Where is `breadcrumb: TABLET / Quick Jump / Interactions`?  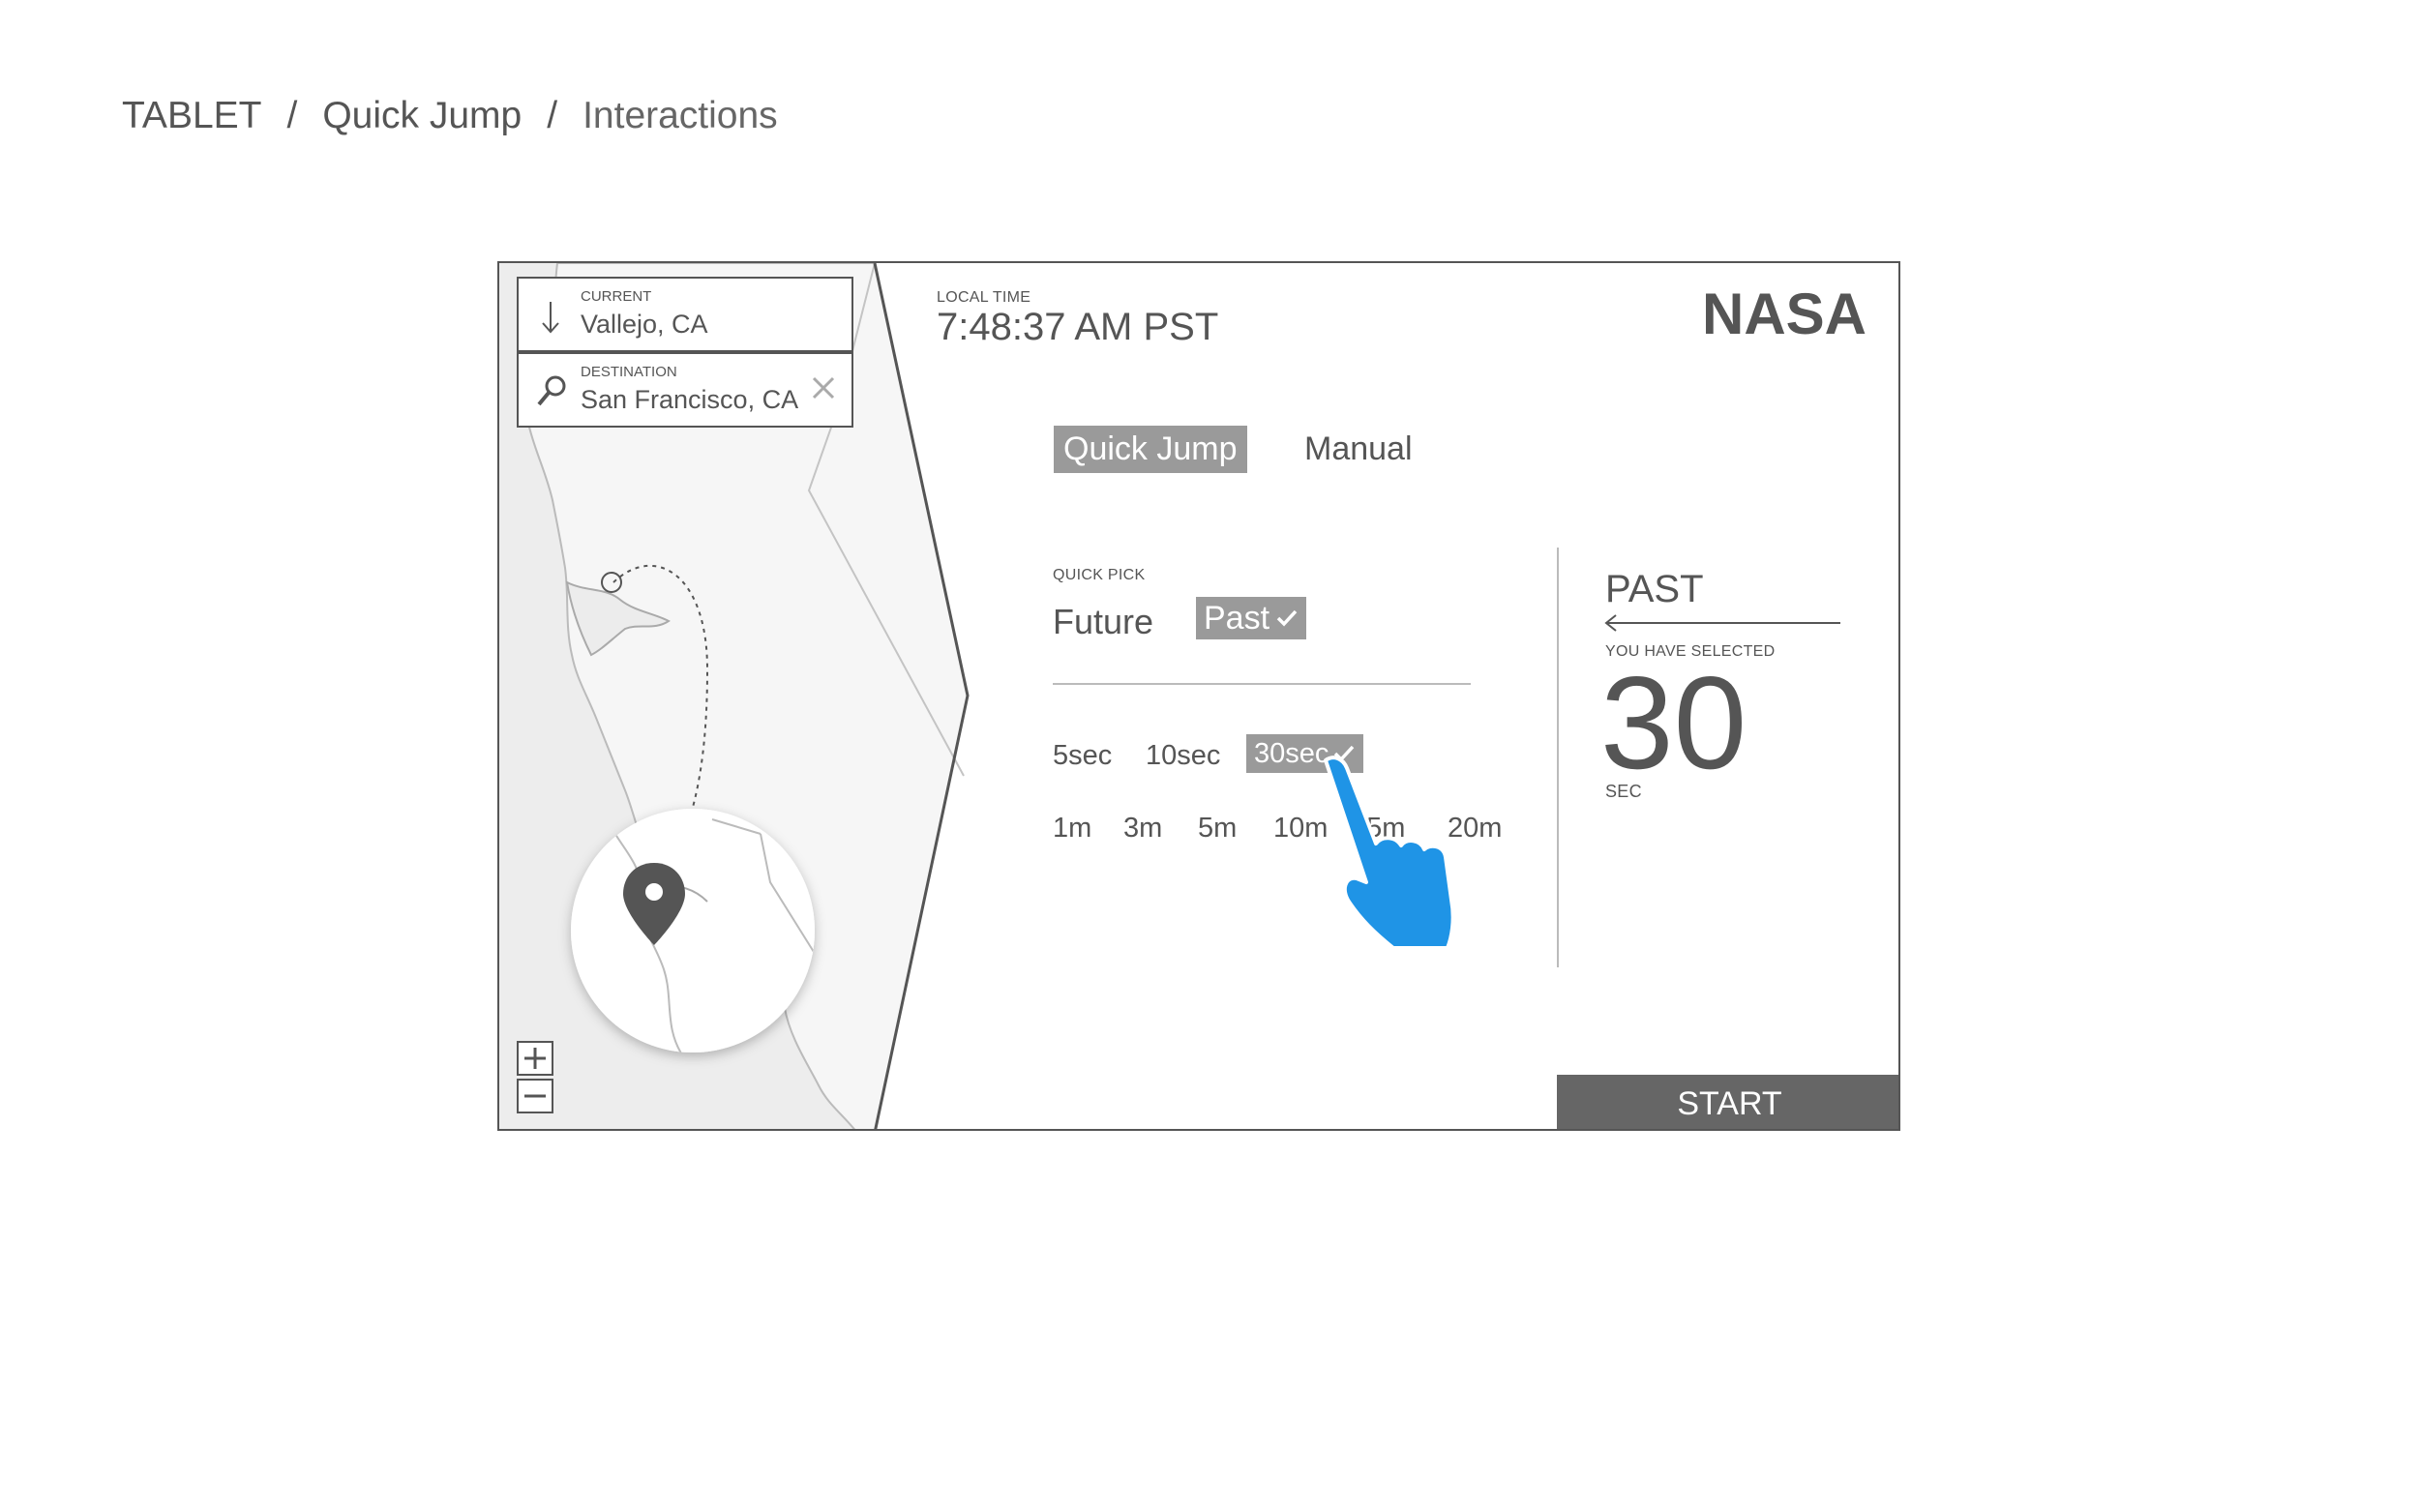 breadcrumb: TABLET / Quick Jump / Interactions is located at coordinates (450, 116).